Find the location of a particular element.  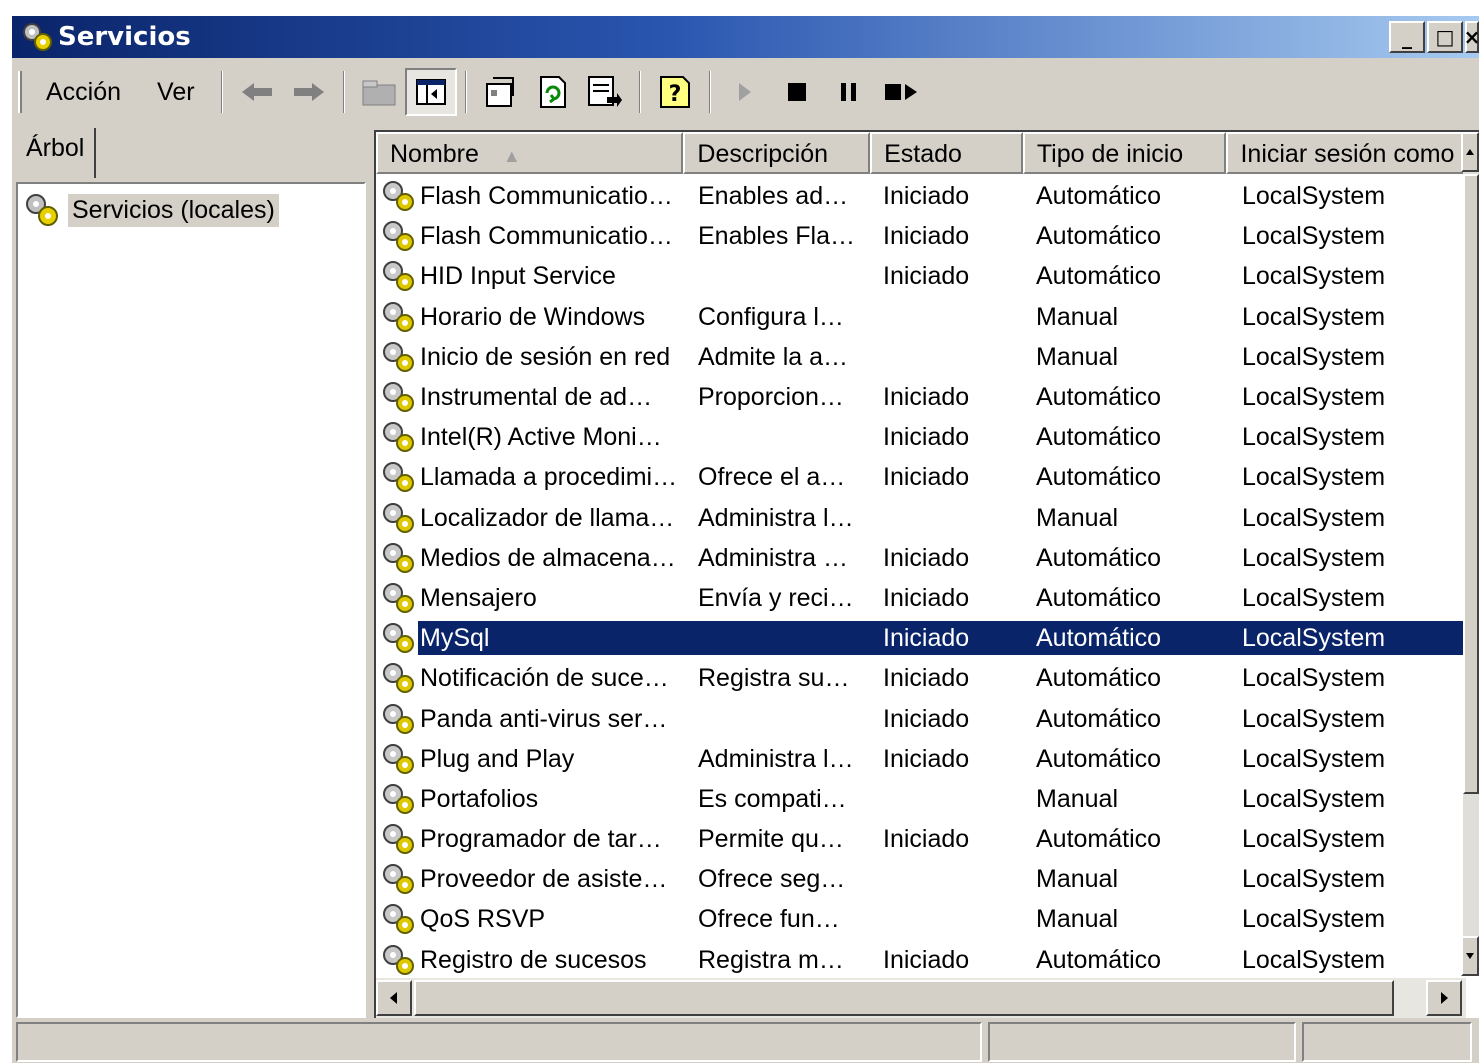

maximize-button: □ is located at coordinates (1445, 37).